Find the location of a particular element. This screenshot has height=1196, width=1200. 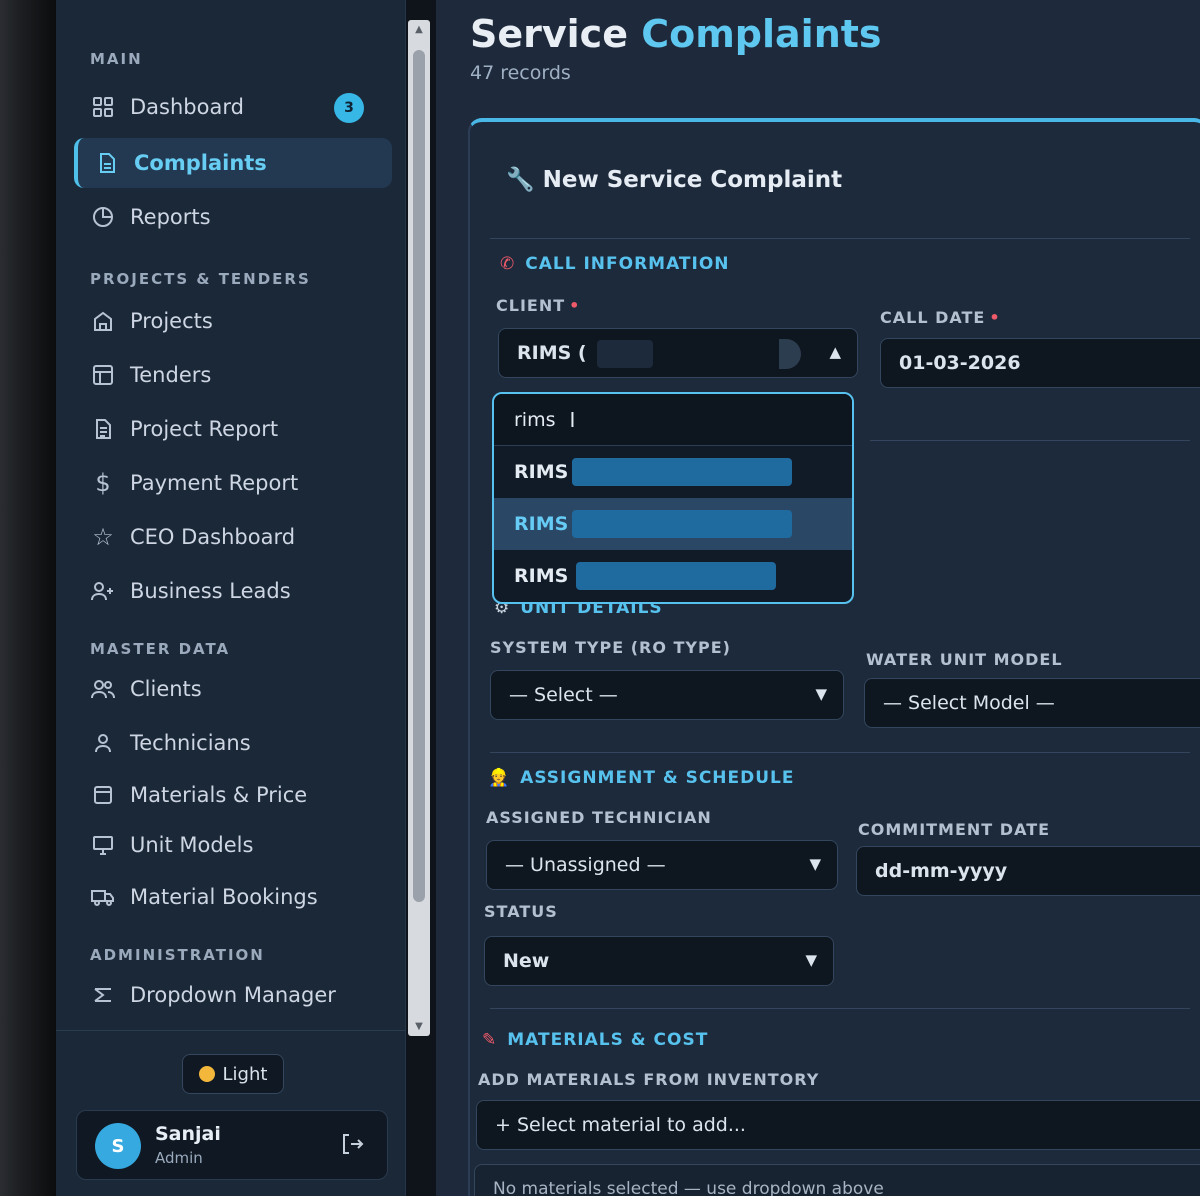

form-title: 🔧 New Service Complaint is located at coordinates (674, 179).